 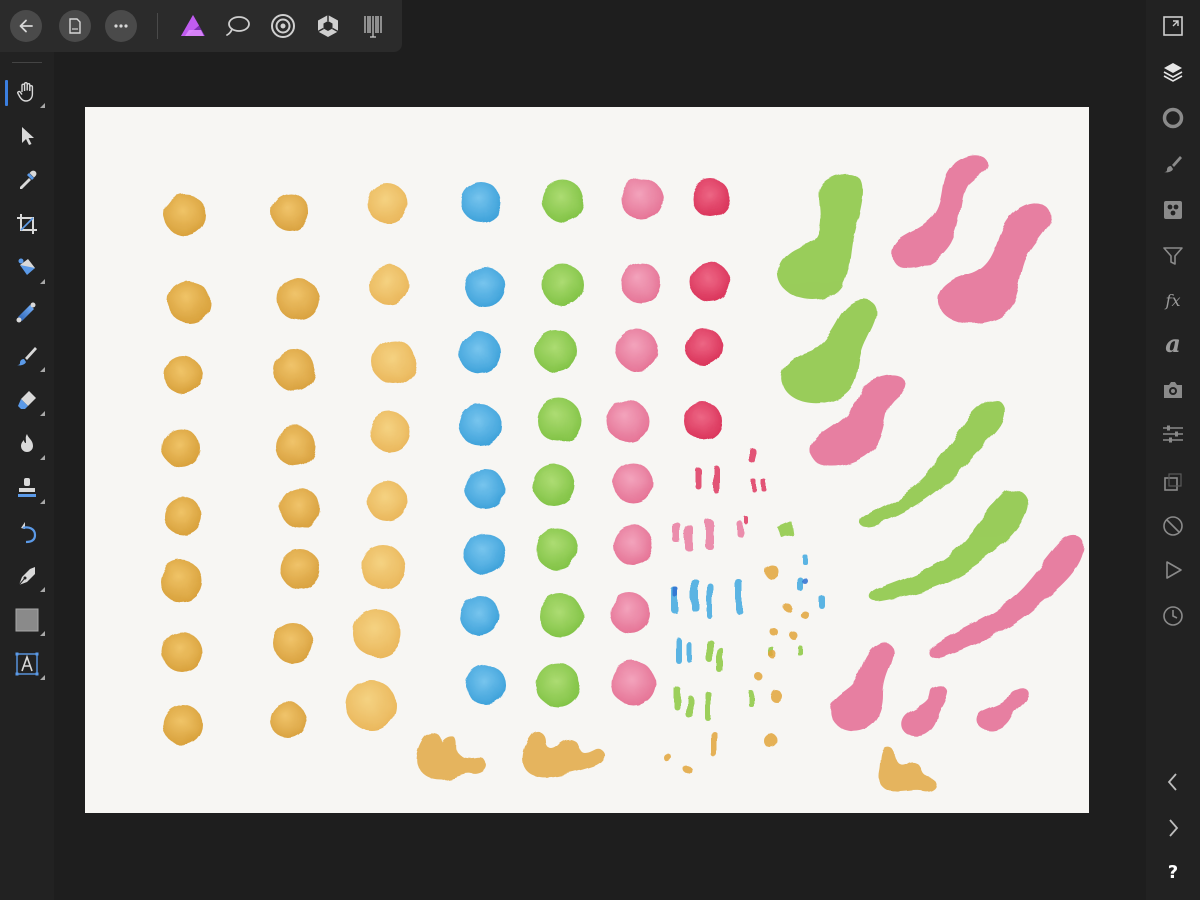 I want to click on pointer-arrow-icon, so click(x=28, y=136).